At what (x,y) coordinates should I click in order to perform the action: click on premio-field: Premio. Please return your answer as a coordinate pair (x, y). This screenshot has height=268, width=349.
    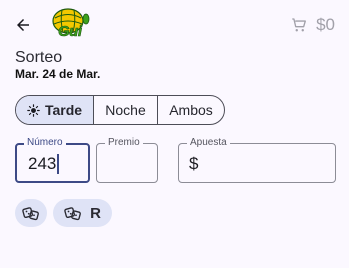
    Looking at the image, I should click on (127, 159).